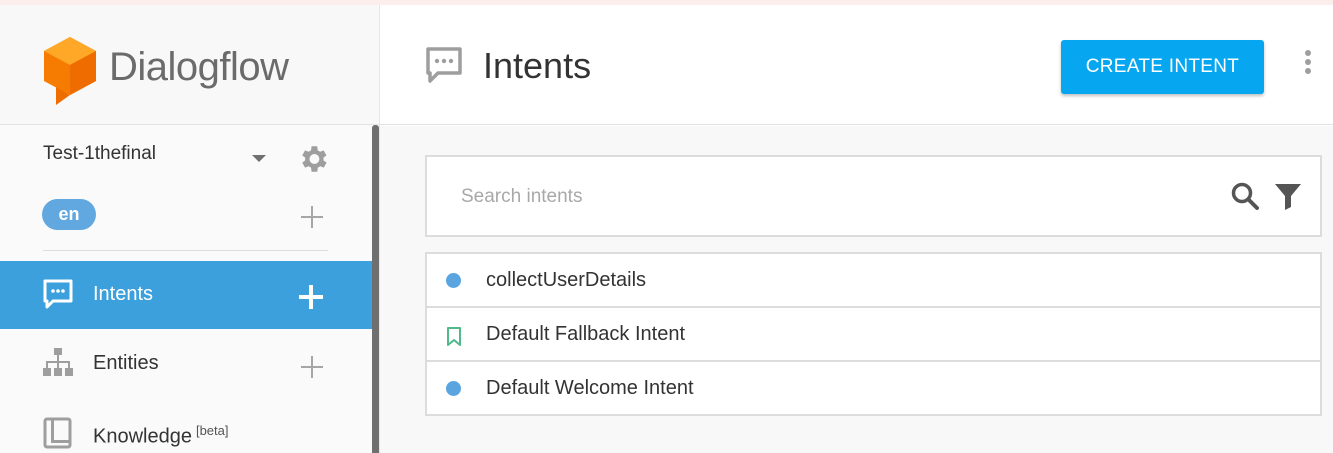  Describe the element at coordinates (199, 67) in the screenshot. I see `app-name: Dialogflow` at that location.